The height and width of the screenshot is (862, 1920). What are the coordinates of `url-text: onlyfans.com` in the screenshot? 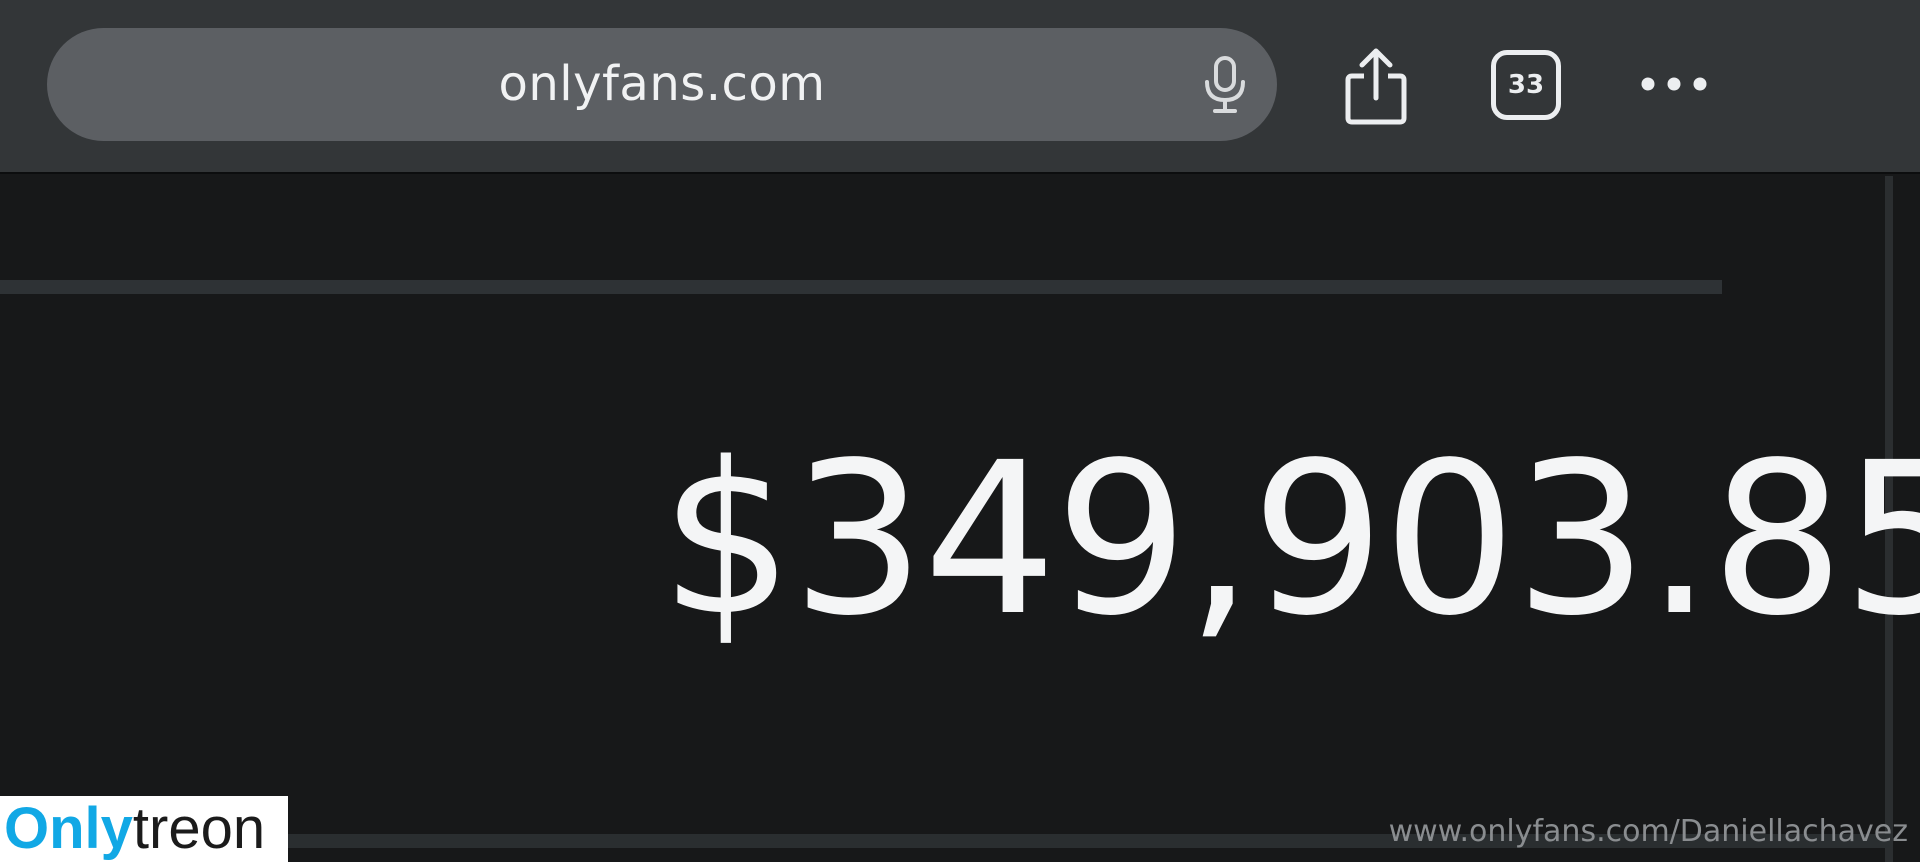 It's located at (662, 84).